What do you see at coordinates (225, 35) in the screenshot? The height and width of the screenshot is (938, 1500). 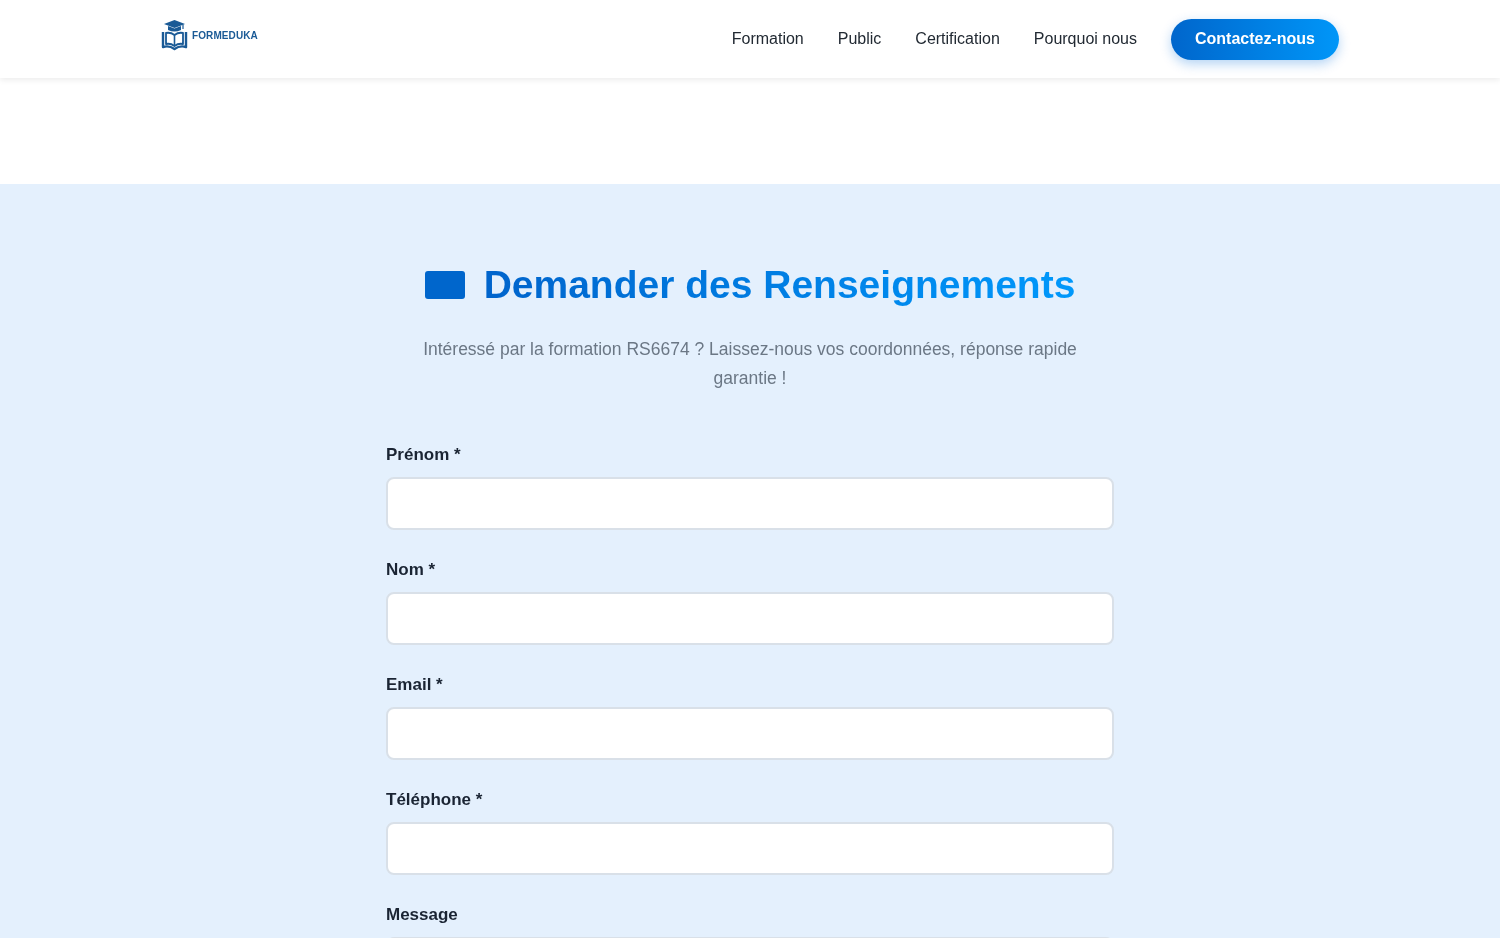 I see `brand-name: FORMEDUKA` at bounding box center [225, 35].